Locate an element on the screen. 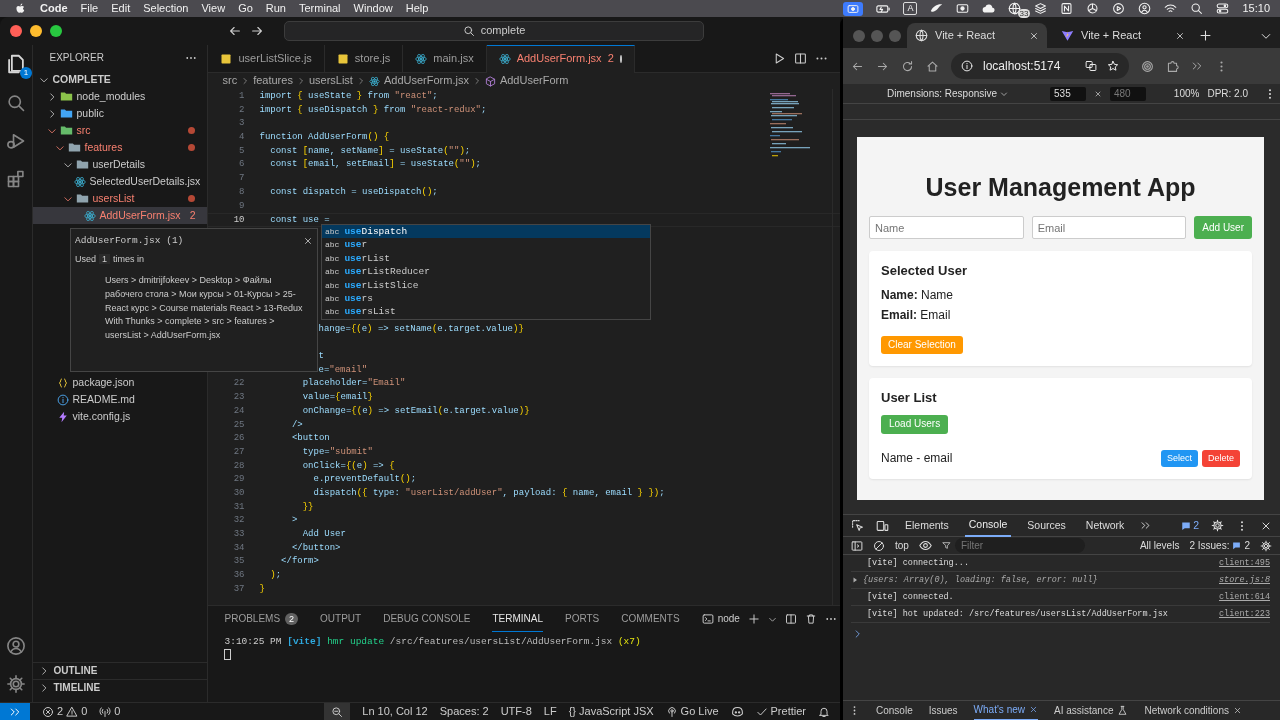 This screenshot has height=720, width=1280. workspace-root: COMPLETE is located at coordinates (81, 79).